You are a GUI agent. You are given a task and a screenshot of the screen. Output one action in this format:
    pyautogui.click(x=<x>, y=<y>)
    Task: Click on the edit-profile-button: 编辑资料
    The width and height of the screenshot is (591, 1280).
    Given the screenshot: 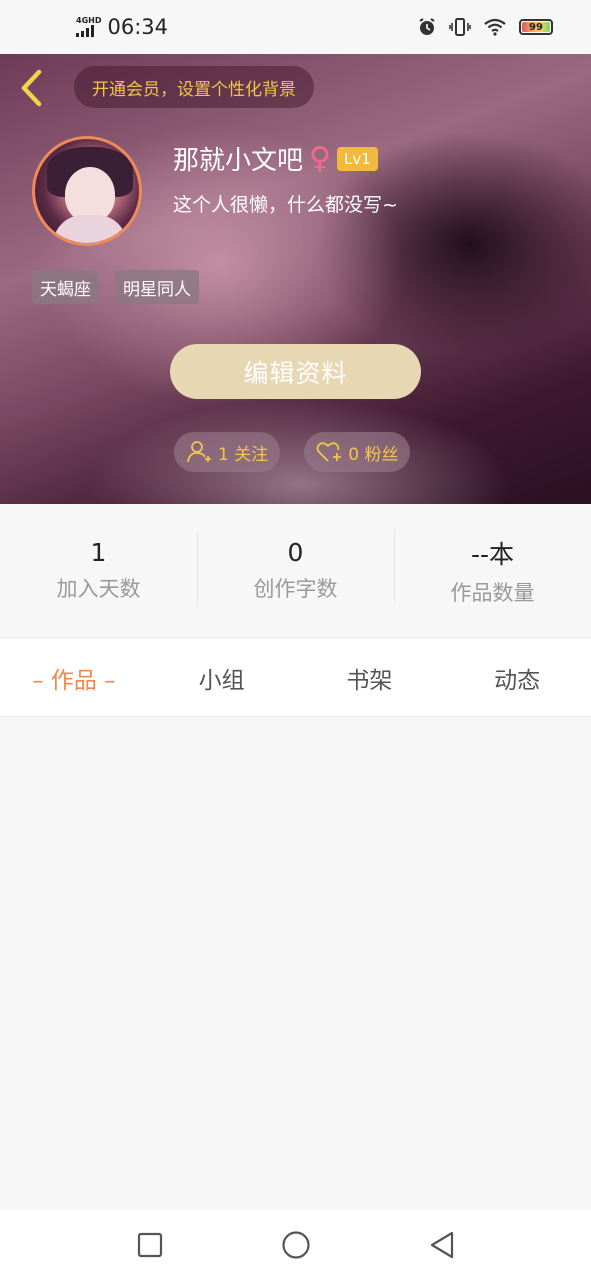 What is the action you would take?
    pyautogui.click(x=295, y=371)
    